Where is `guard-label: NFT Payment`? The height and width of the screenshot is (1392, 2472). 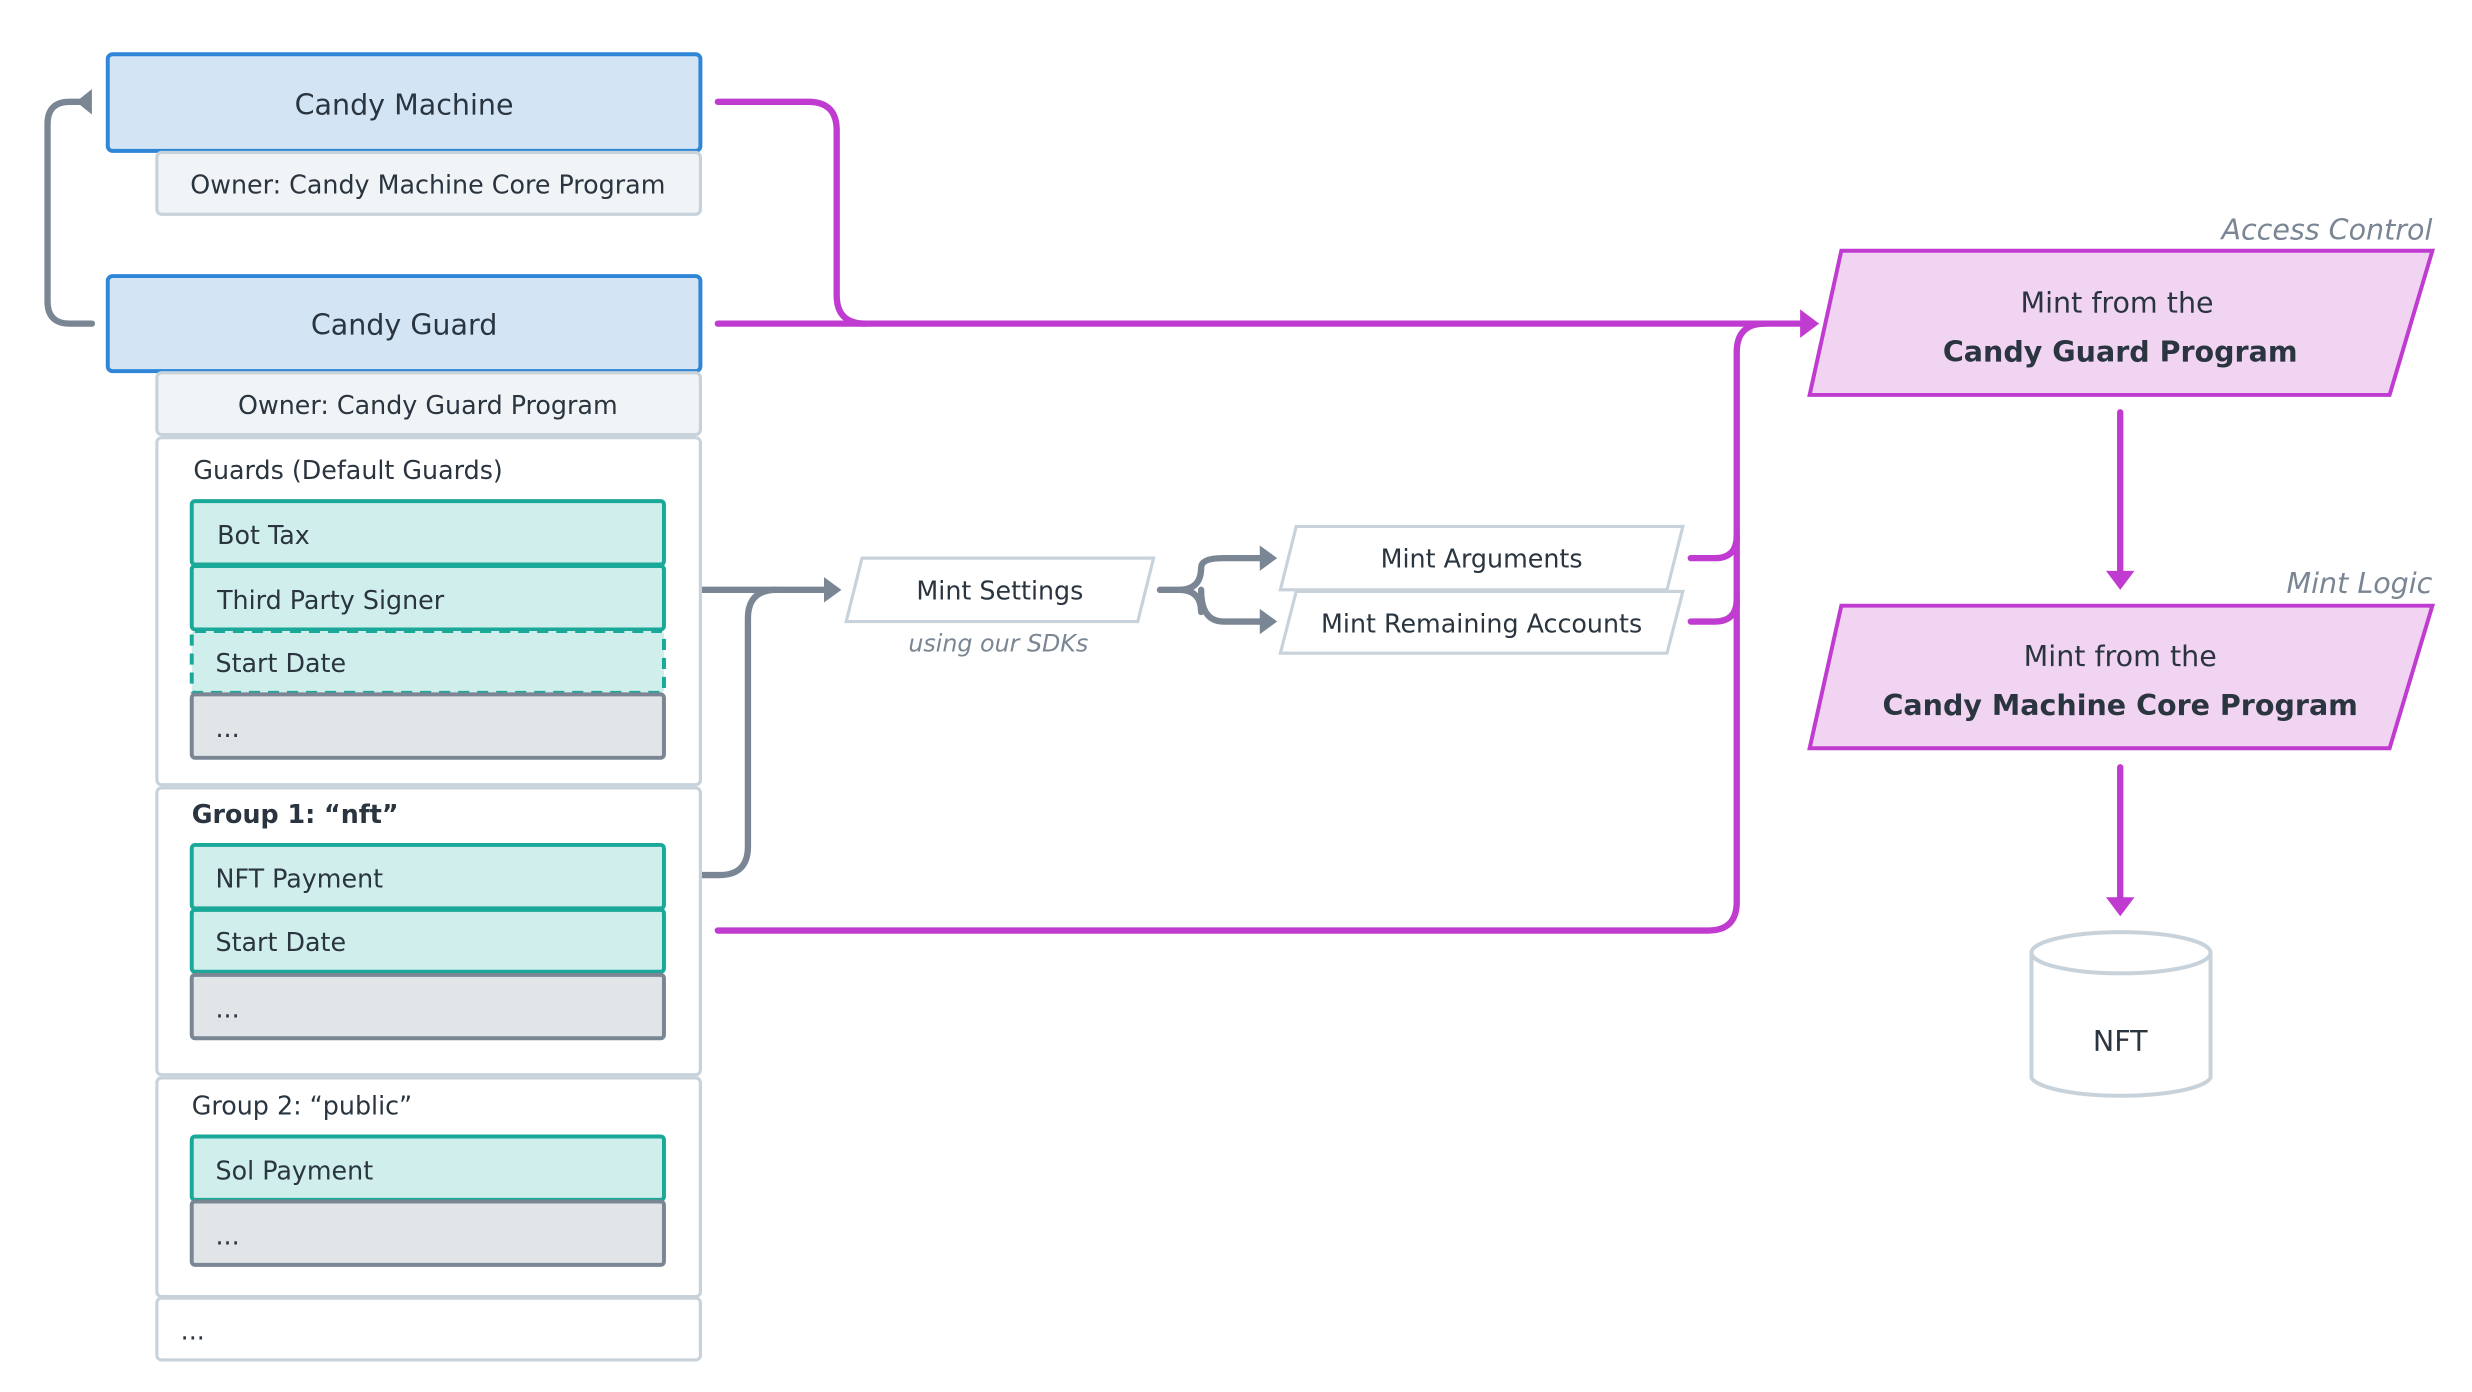
guard-label: NFT Payment is located at coordinates (300, 879).